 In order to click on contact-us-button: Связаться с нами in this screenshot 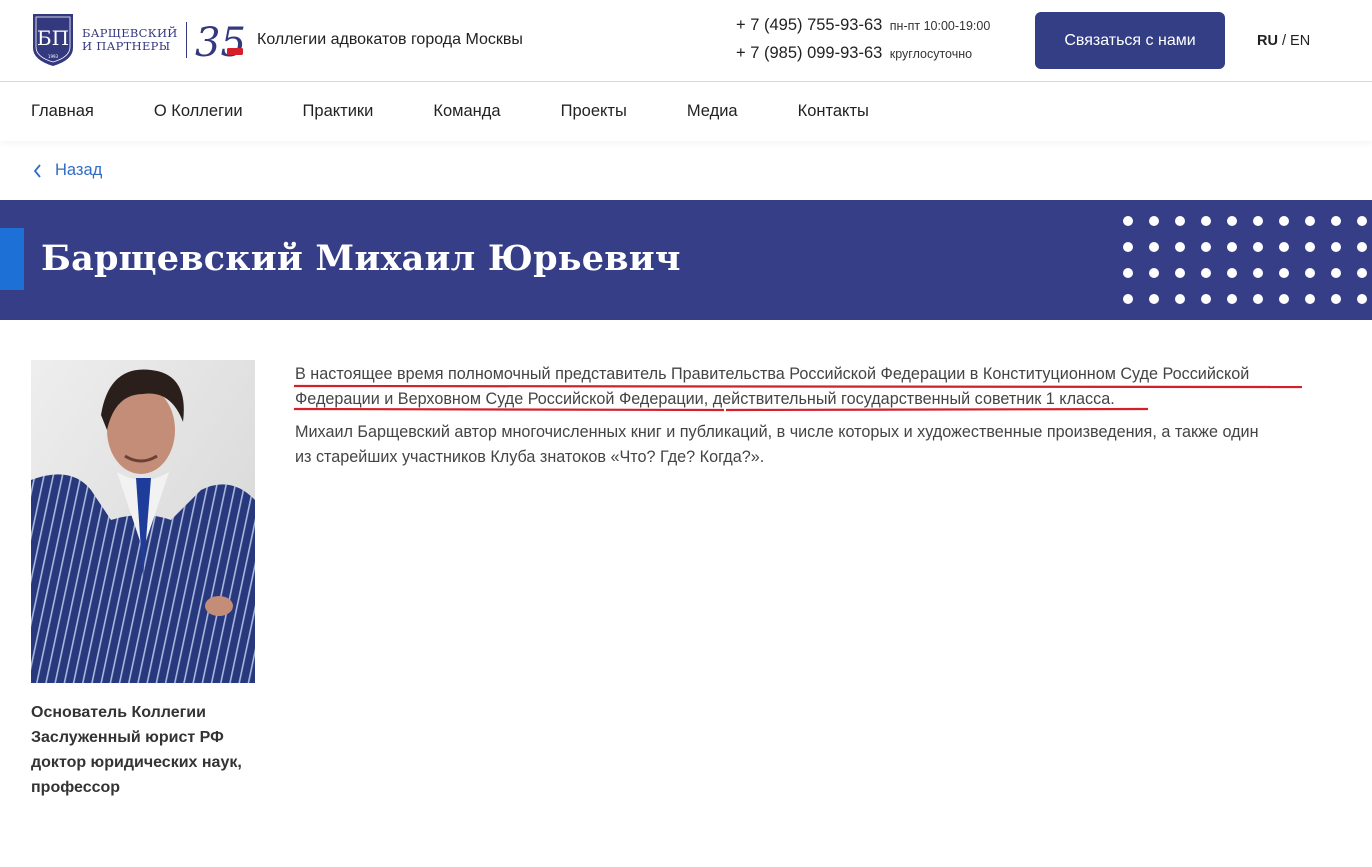, I will do `click(1130, 40)`.